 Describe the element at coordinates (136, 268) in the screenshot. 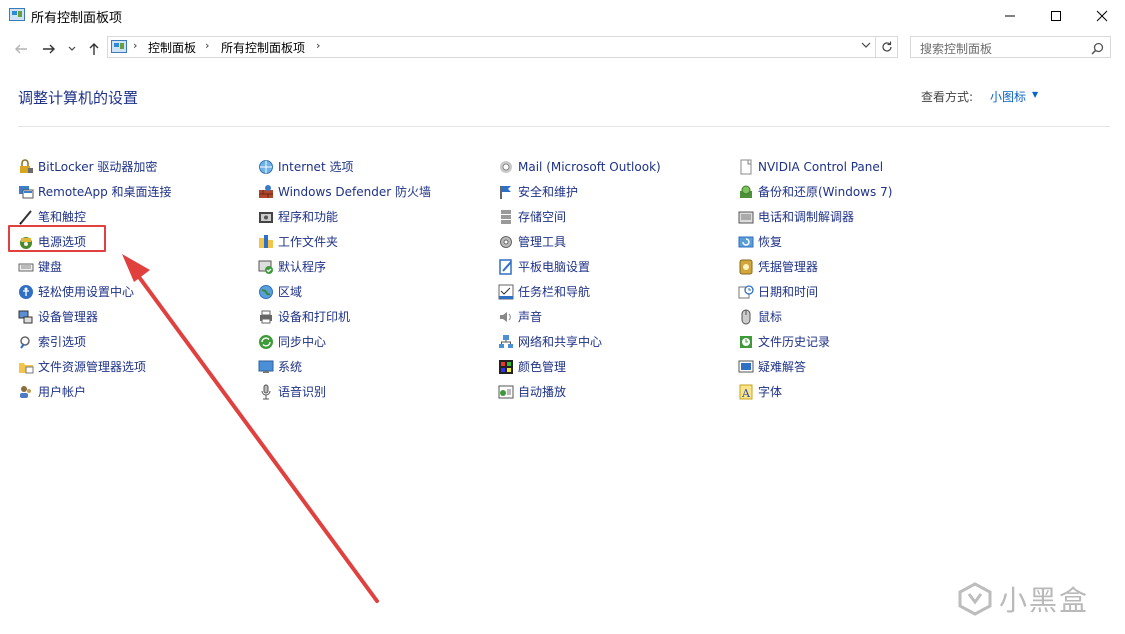

I see `arrow-head` at that location.